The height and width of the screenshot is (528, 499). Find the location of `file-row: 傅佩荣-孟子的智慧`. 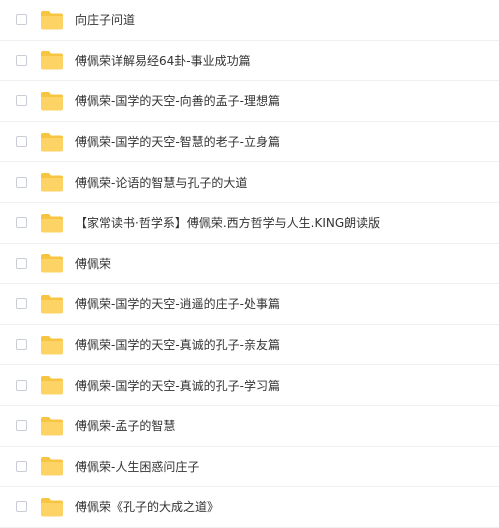

file-row: 傅佩荣-孟子的智慧 is located at coordinates (249, 426).